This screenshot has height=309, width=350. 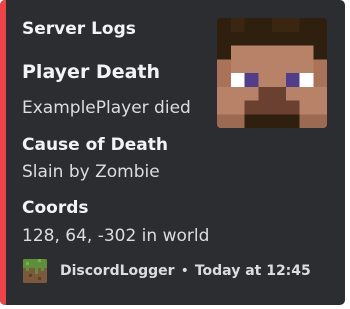 I want to click on field-value-cause: Slain by Zombie, so click(x=91, y=172).